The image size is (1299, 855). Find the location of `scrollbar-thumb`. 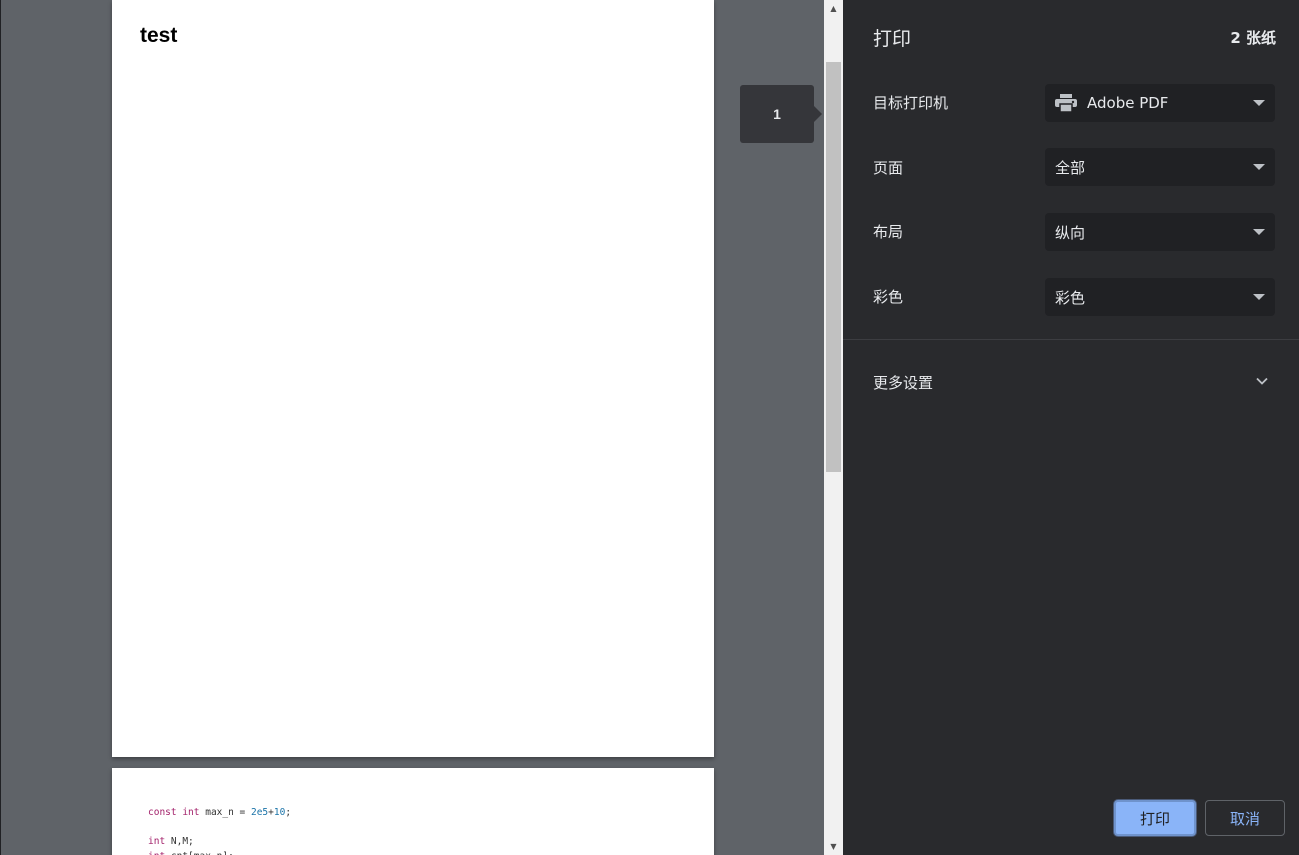

scrollbar-thumb is located at coordinates (833, 267).